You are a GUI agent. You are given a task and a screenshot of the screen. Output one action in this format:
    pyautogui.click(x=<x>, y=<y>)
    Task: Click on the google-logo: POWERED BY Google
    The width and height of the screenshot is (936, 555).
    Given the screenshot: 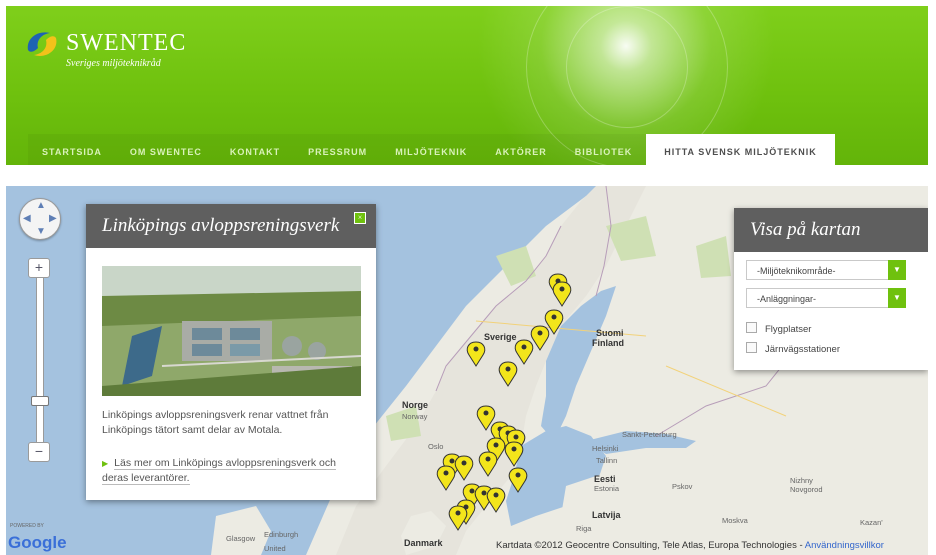 What is the action you would take?
    pyautogui.click(x=37, y=538)
    